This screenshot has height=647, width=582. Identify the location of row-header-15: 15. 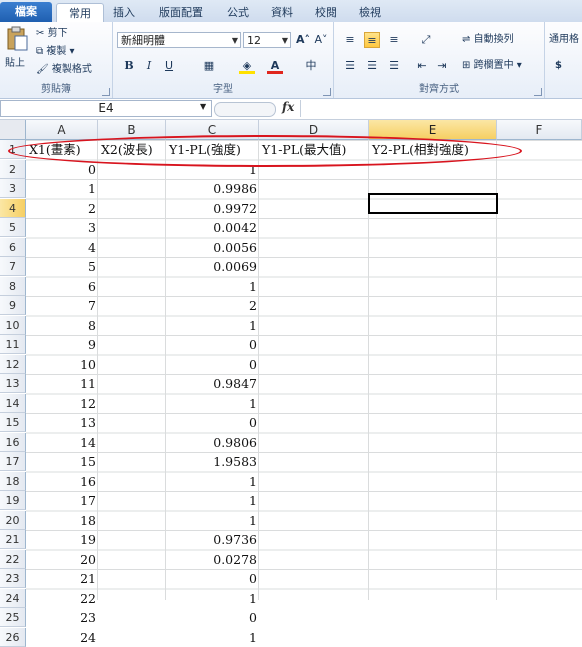
(13, 422).